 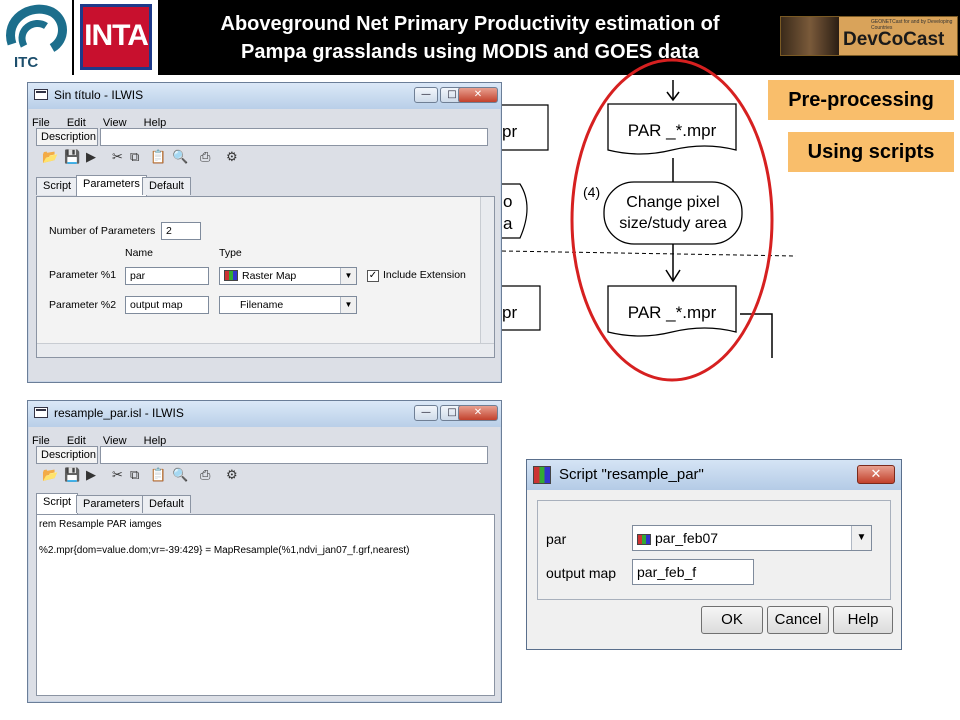 What do you see at coordinates (756, 335) in the screenshot?
I see `right-connector` at bounding box center [756, 335].